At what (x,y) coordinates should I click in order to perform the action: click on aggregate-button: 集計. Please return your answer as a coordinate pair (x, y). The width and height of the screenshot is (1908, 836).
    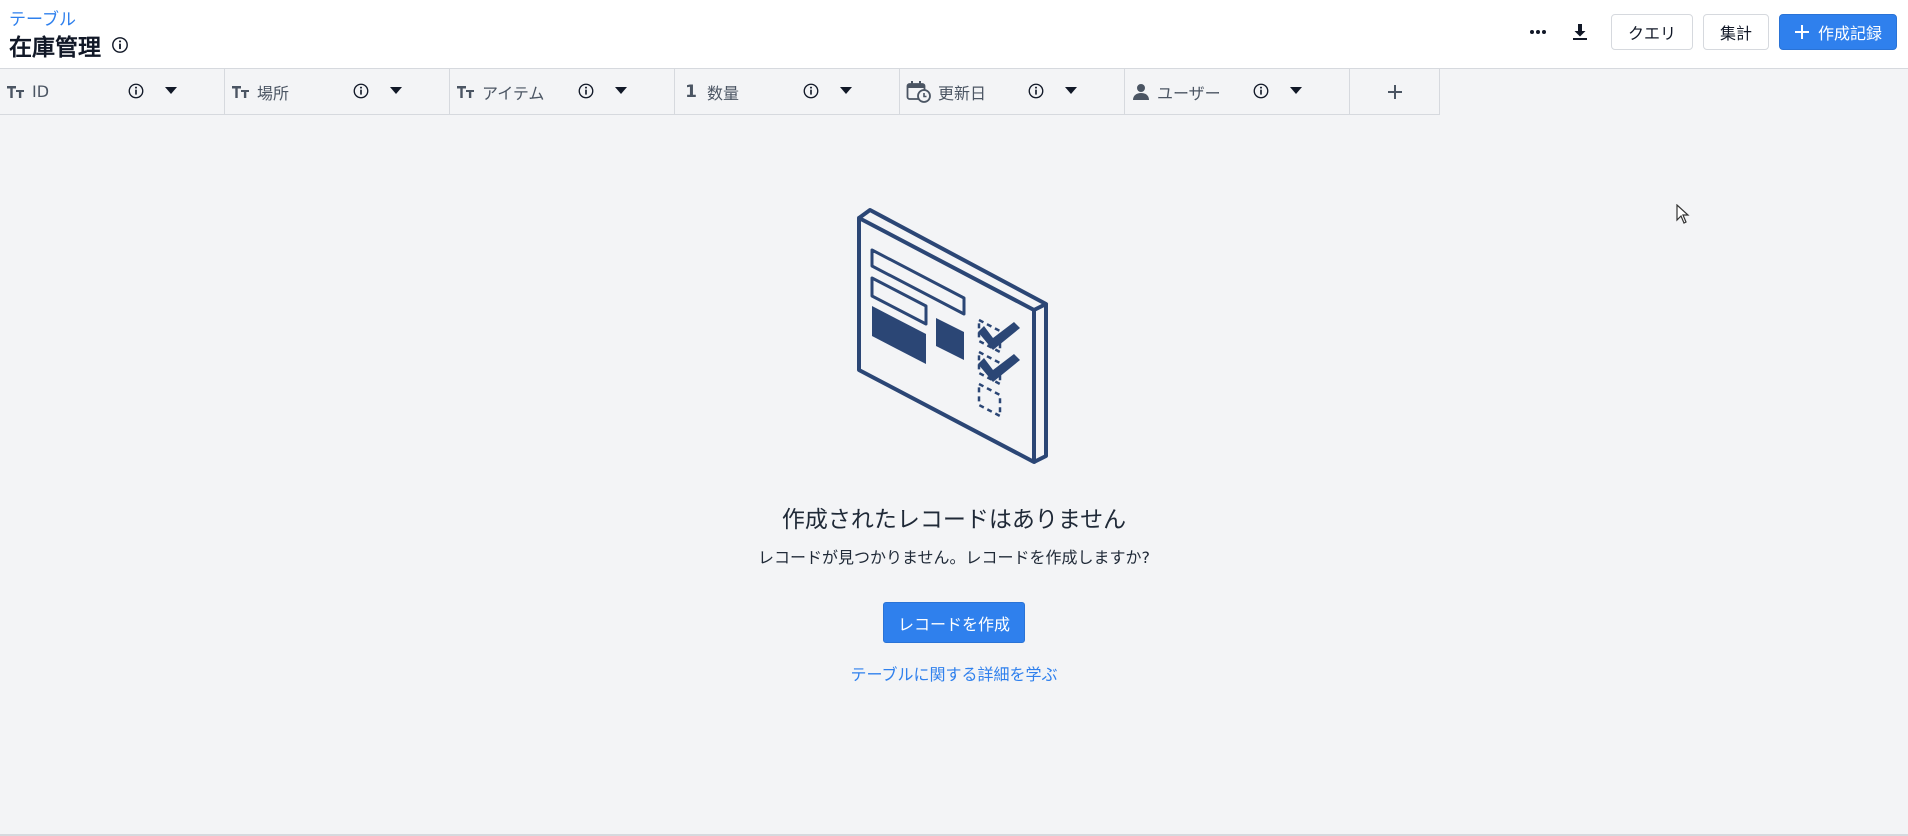
    Looking at the image, I should click on (1735, 32).